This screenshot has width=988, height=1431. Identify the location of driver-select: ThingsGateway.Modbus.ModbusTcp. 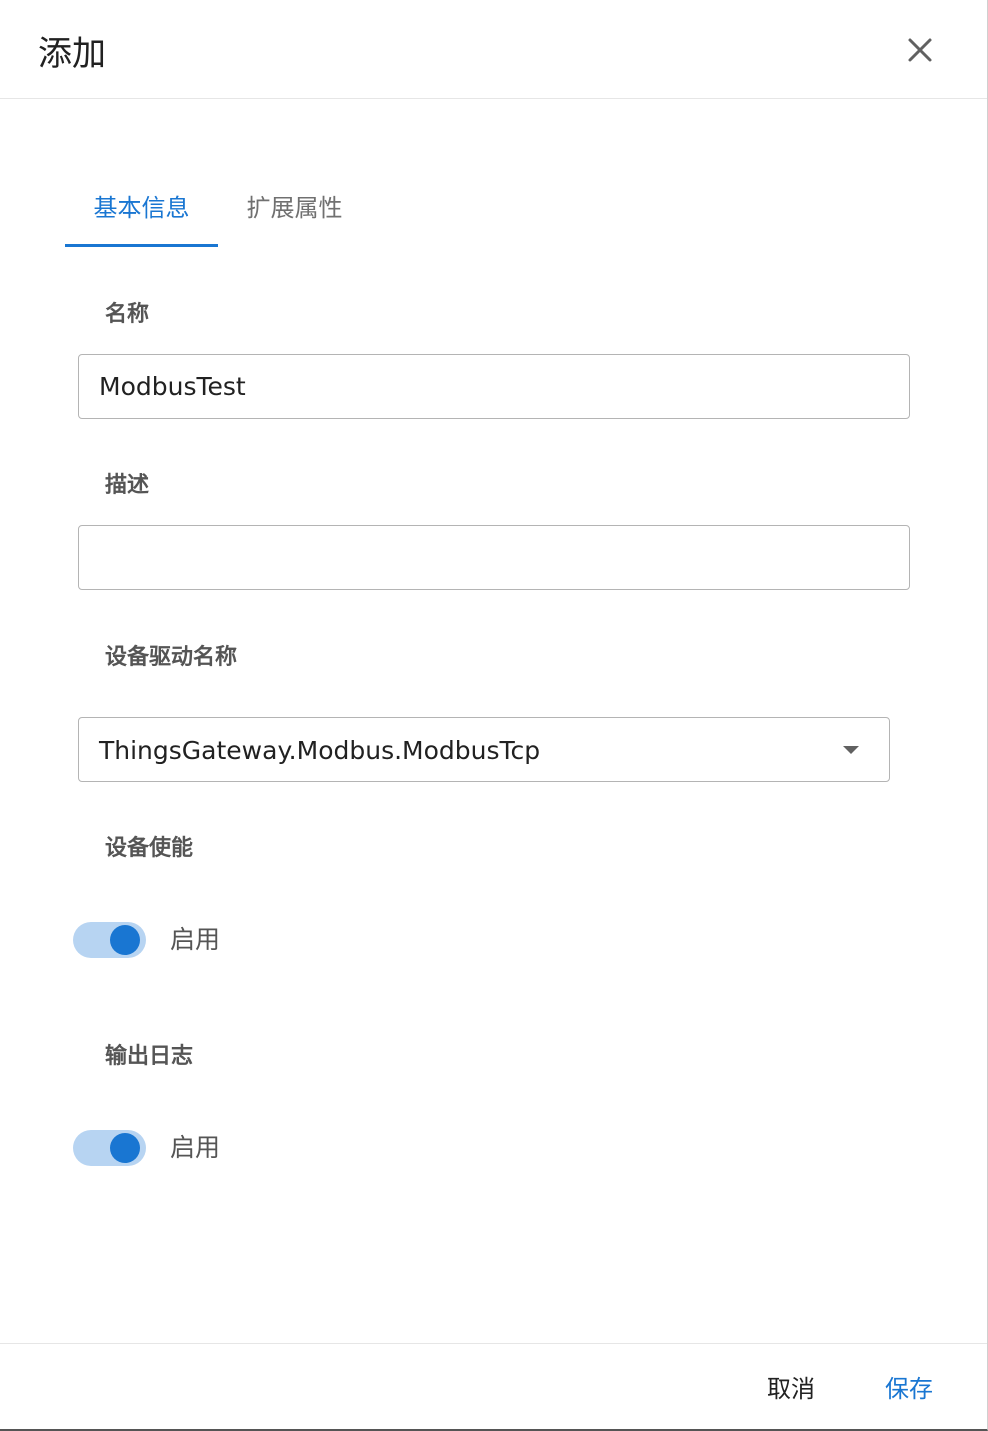
(484, 749).